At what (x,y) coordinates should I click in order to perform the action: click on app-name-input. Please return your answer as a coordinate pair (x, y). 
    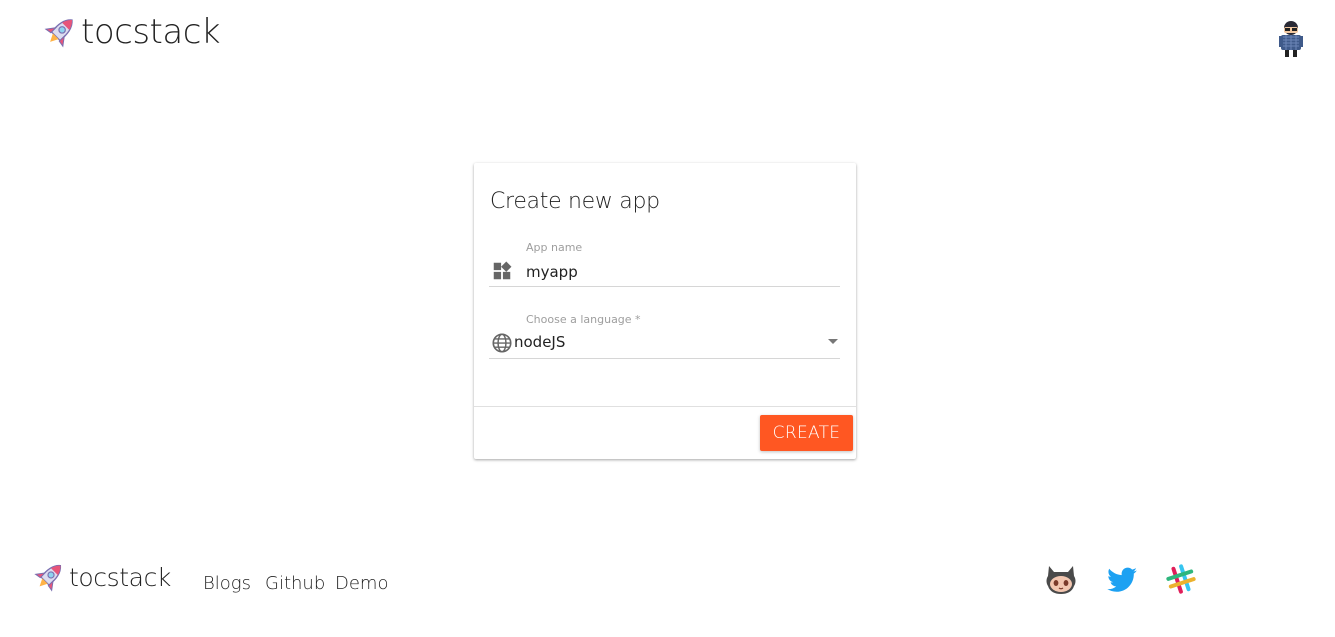
    Looking at the image, I should click on (676, 272).